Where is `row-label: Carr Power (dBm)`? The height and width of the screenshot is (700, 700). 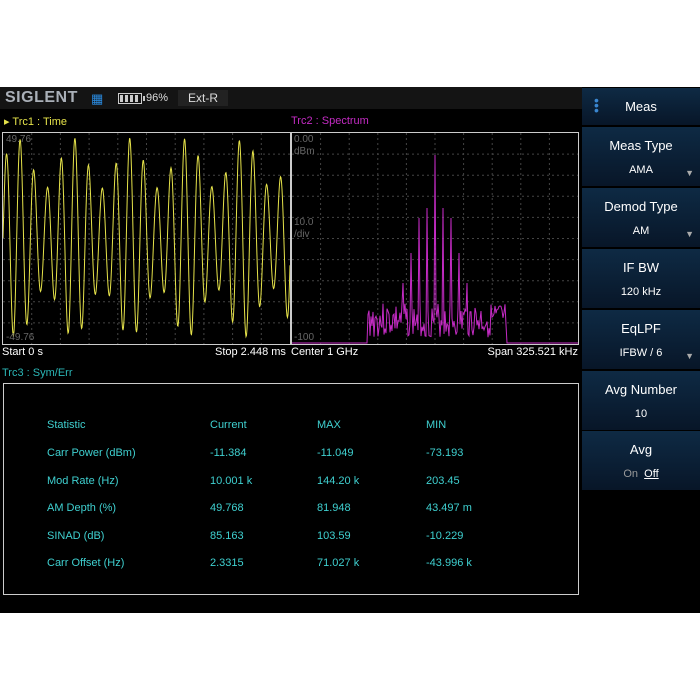
row-label: Carr Power (dBm) is located at coordinates (91, 453).